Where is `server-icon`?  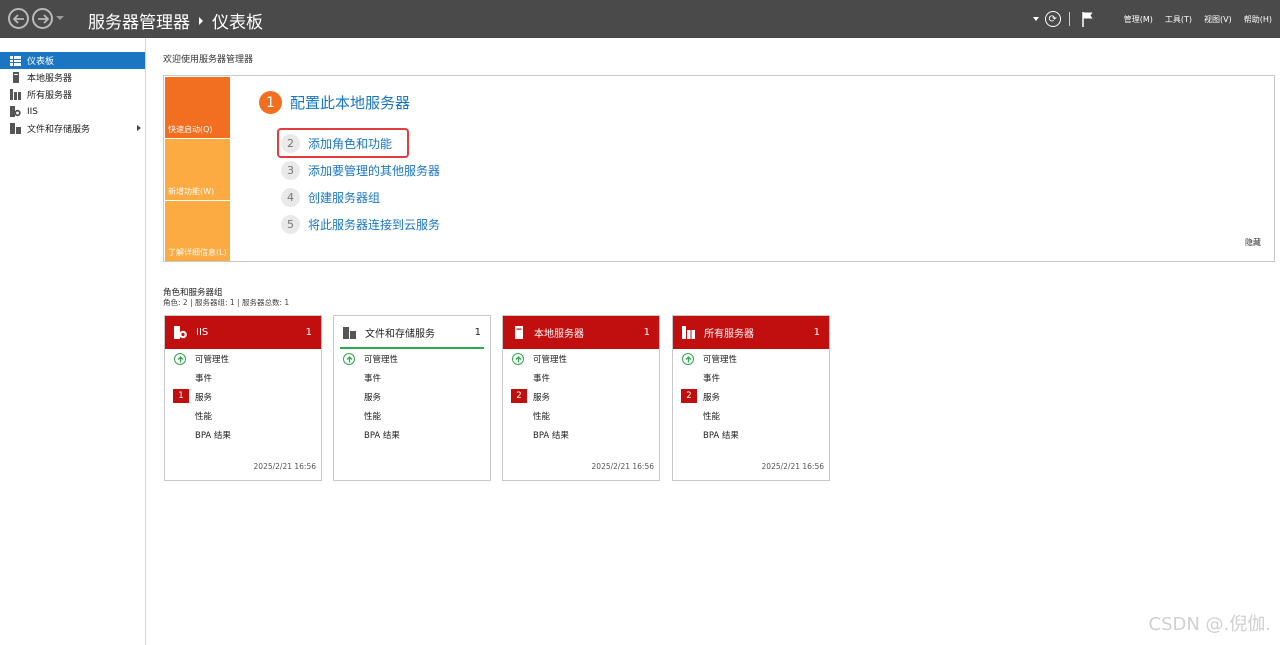
server-icon is located at coordinates (15, 77).